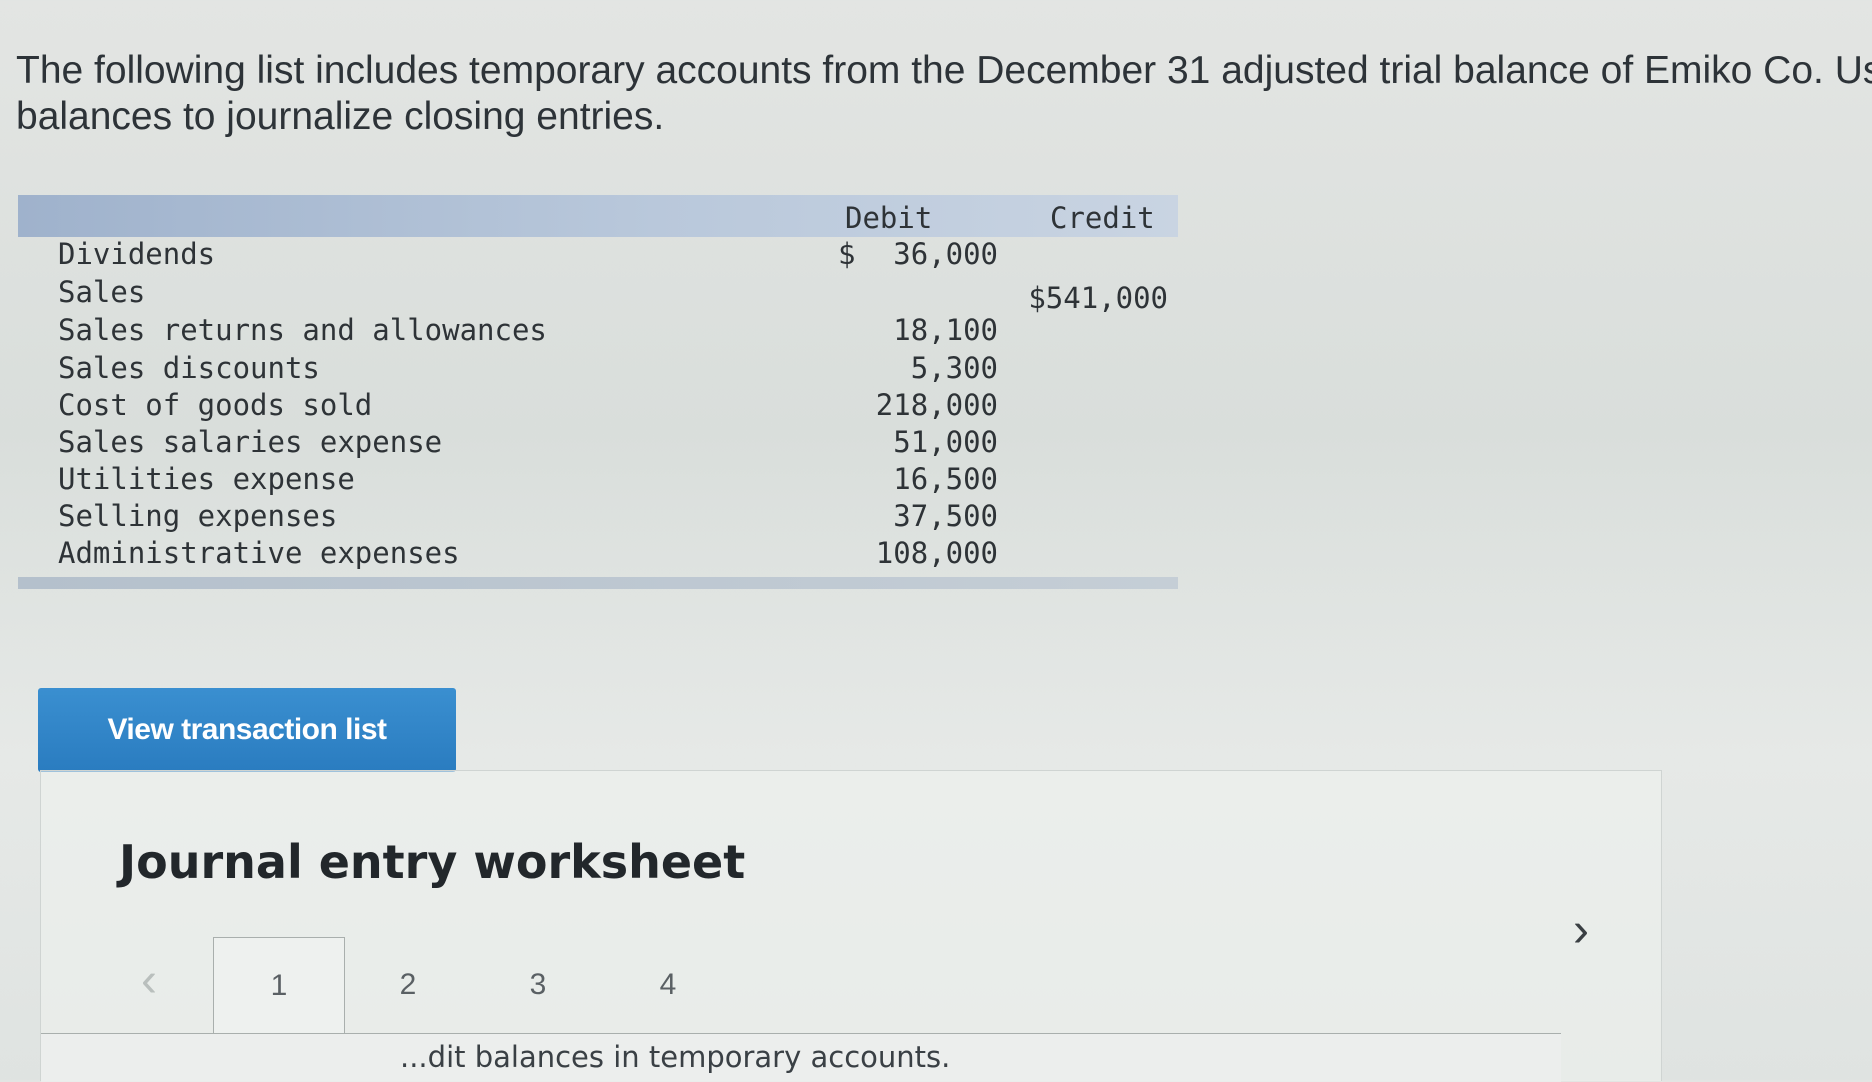 This screenshot has height=1082, width=1872. What do you see at coordinates (189, 368) in the screenshot?
I see `account-name: Sales discounts` at bounding box center [189, 368].